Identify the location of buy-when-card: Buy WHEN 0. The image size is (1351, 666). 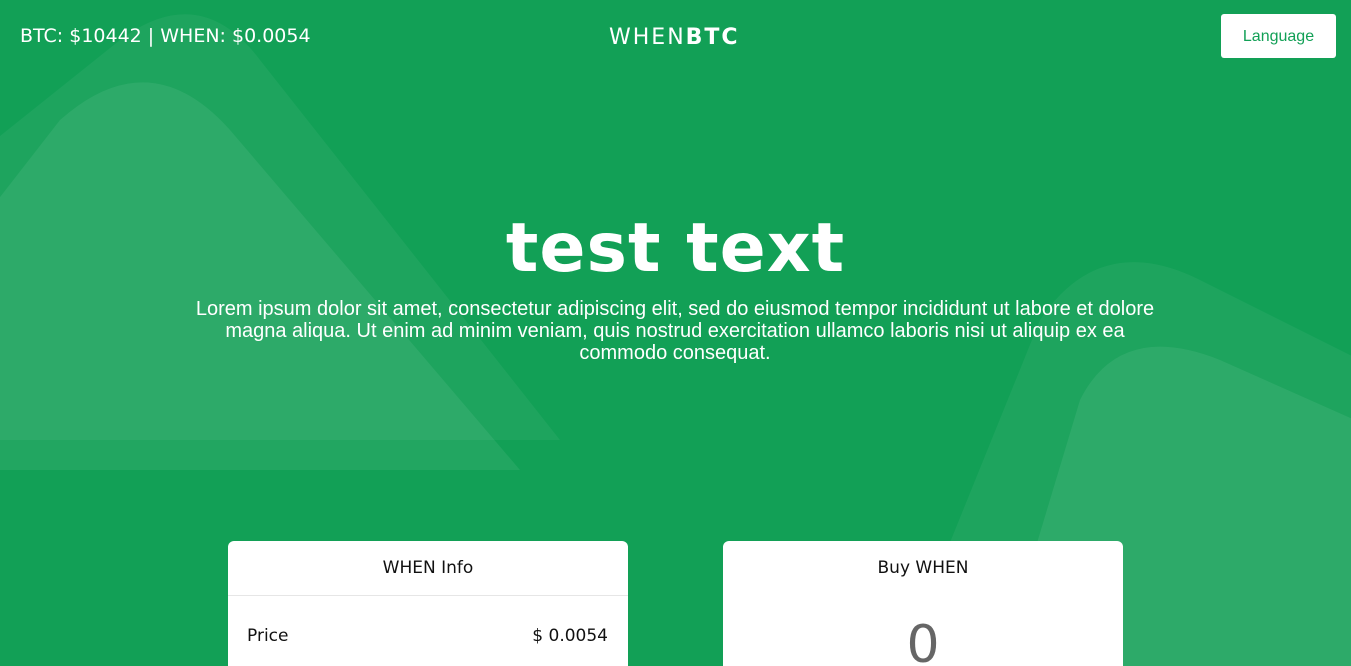
(923, 603).